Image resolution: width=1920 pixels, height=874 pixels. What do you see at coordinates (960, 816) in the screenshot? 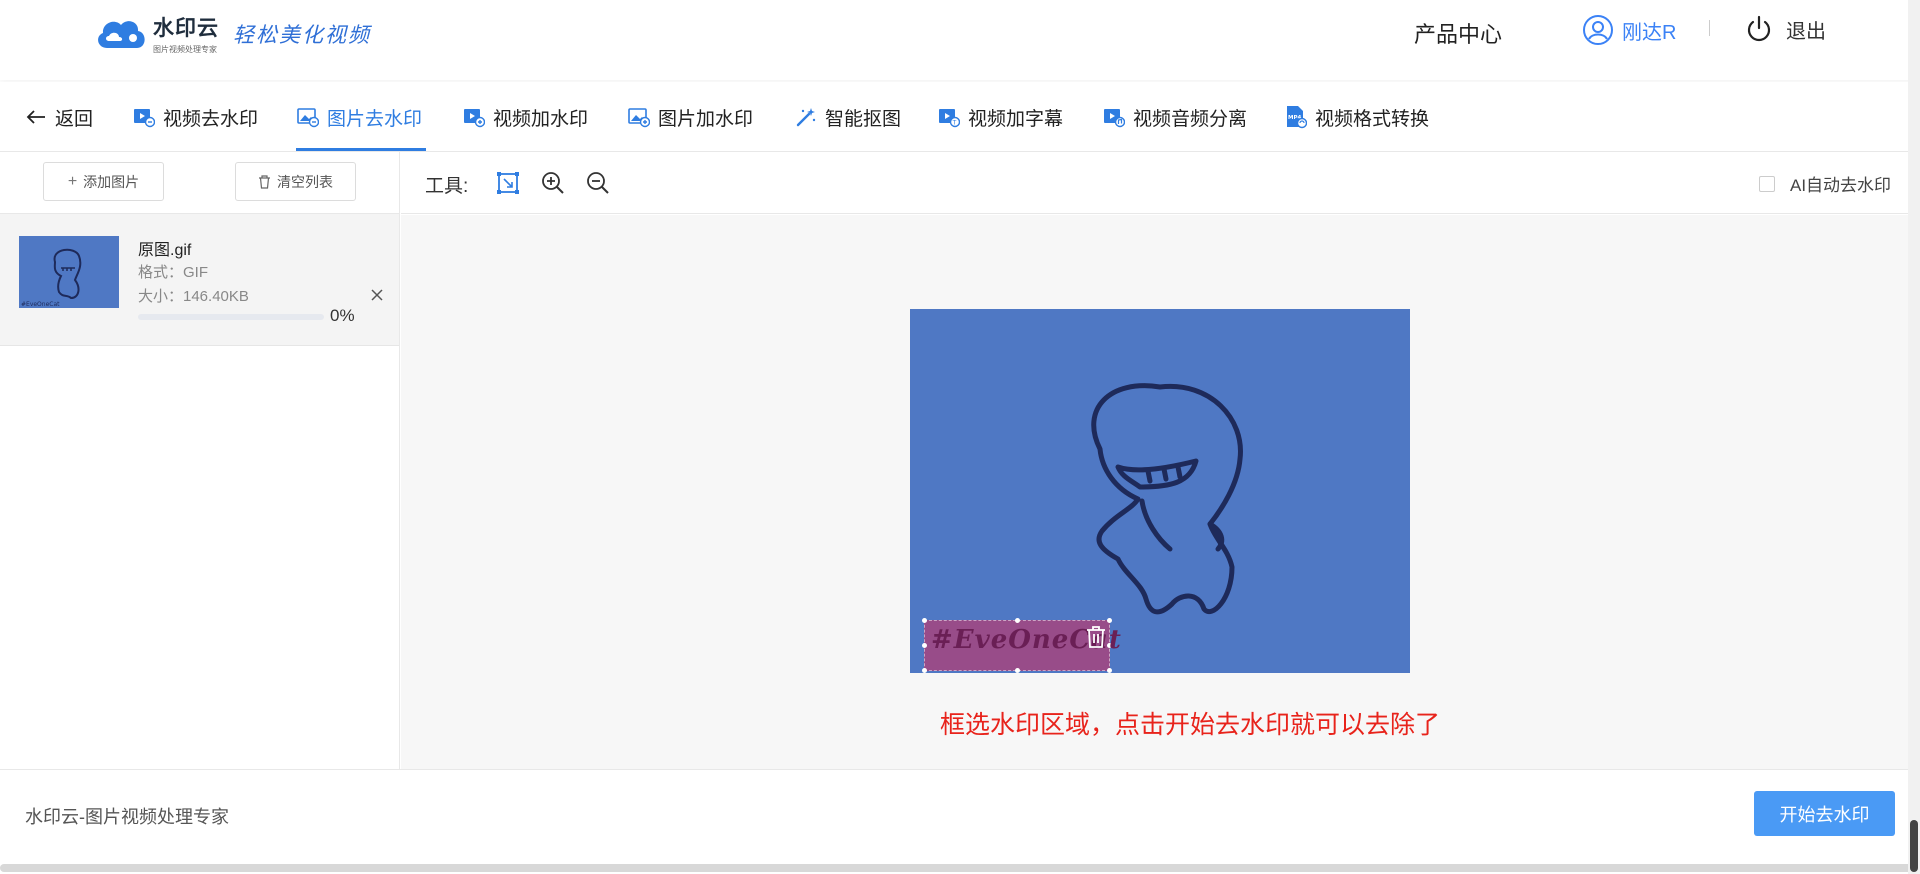
I see `footer-bar: 水印云-图片视频处理专家 开始去水印` at bounding box center [960, 816].